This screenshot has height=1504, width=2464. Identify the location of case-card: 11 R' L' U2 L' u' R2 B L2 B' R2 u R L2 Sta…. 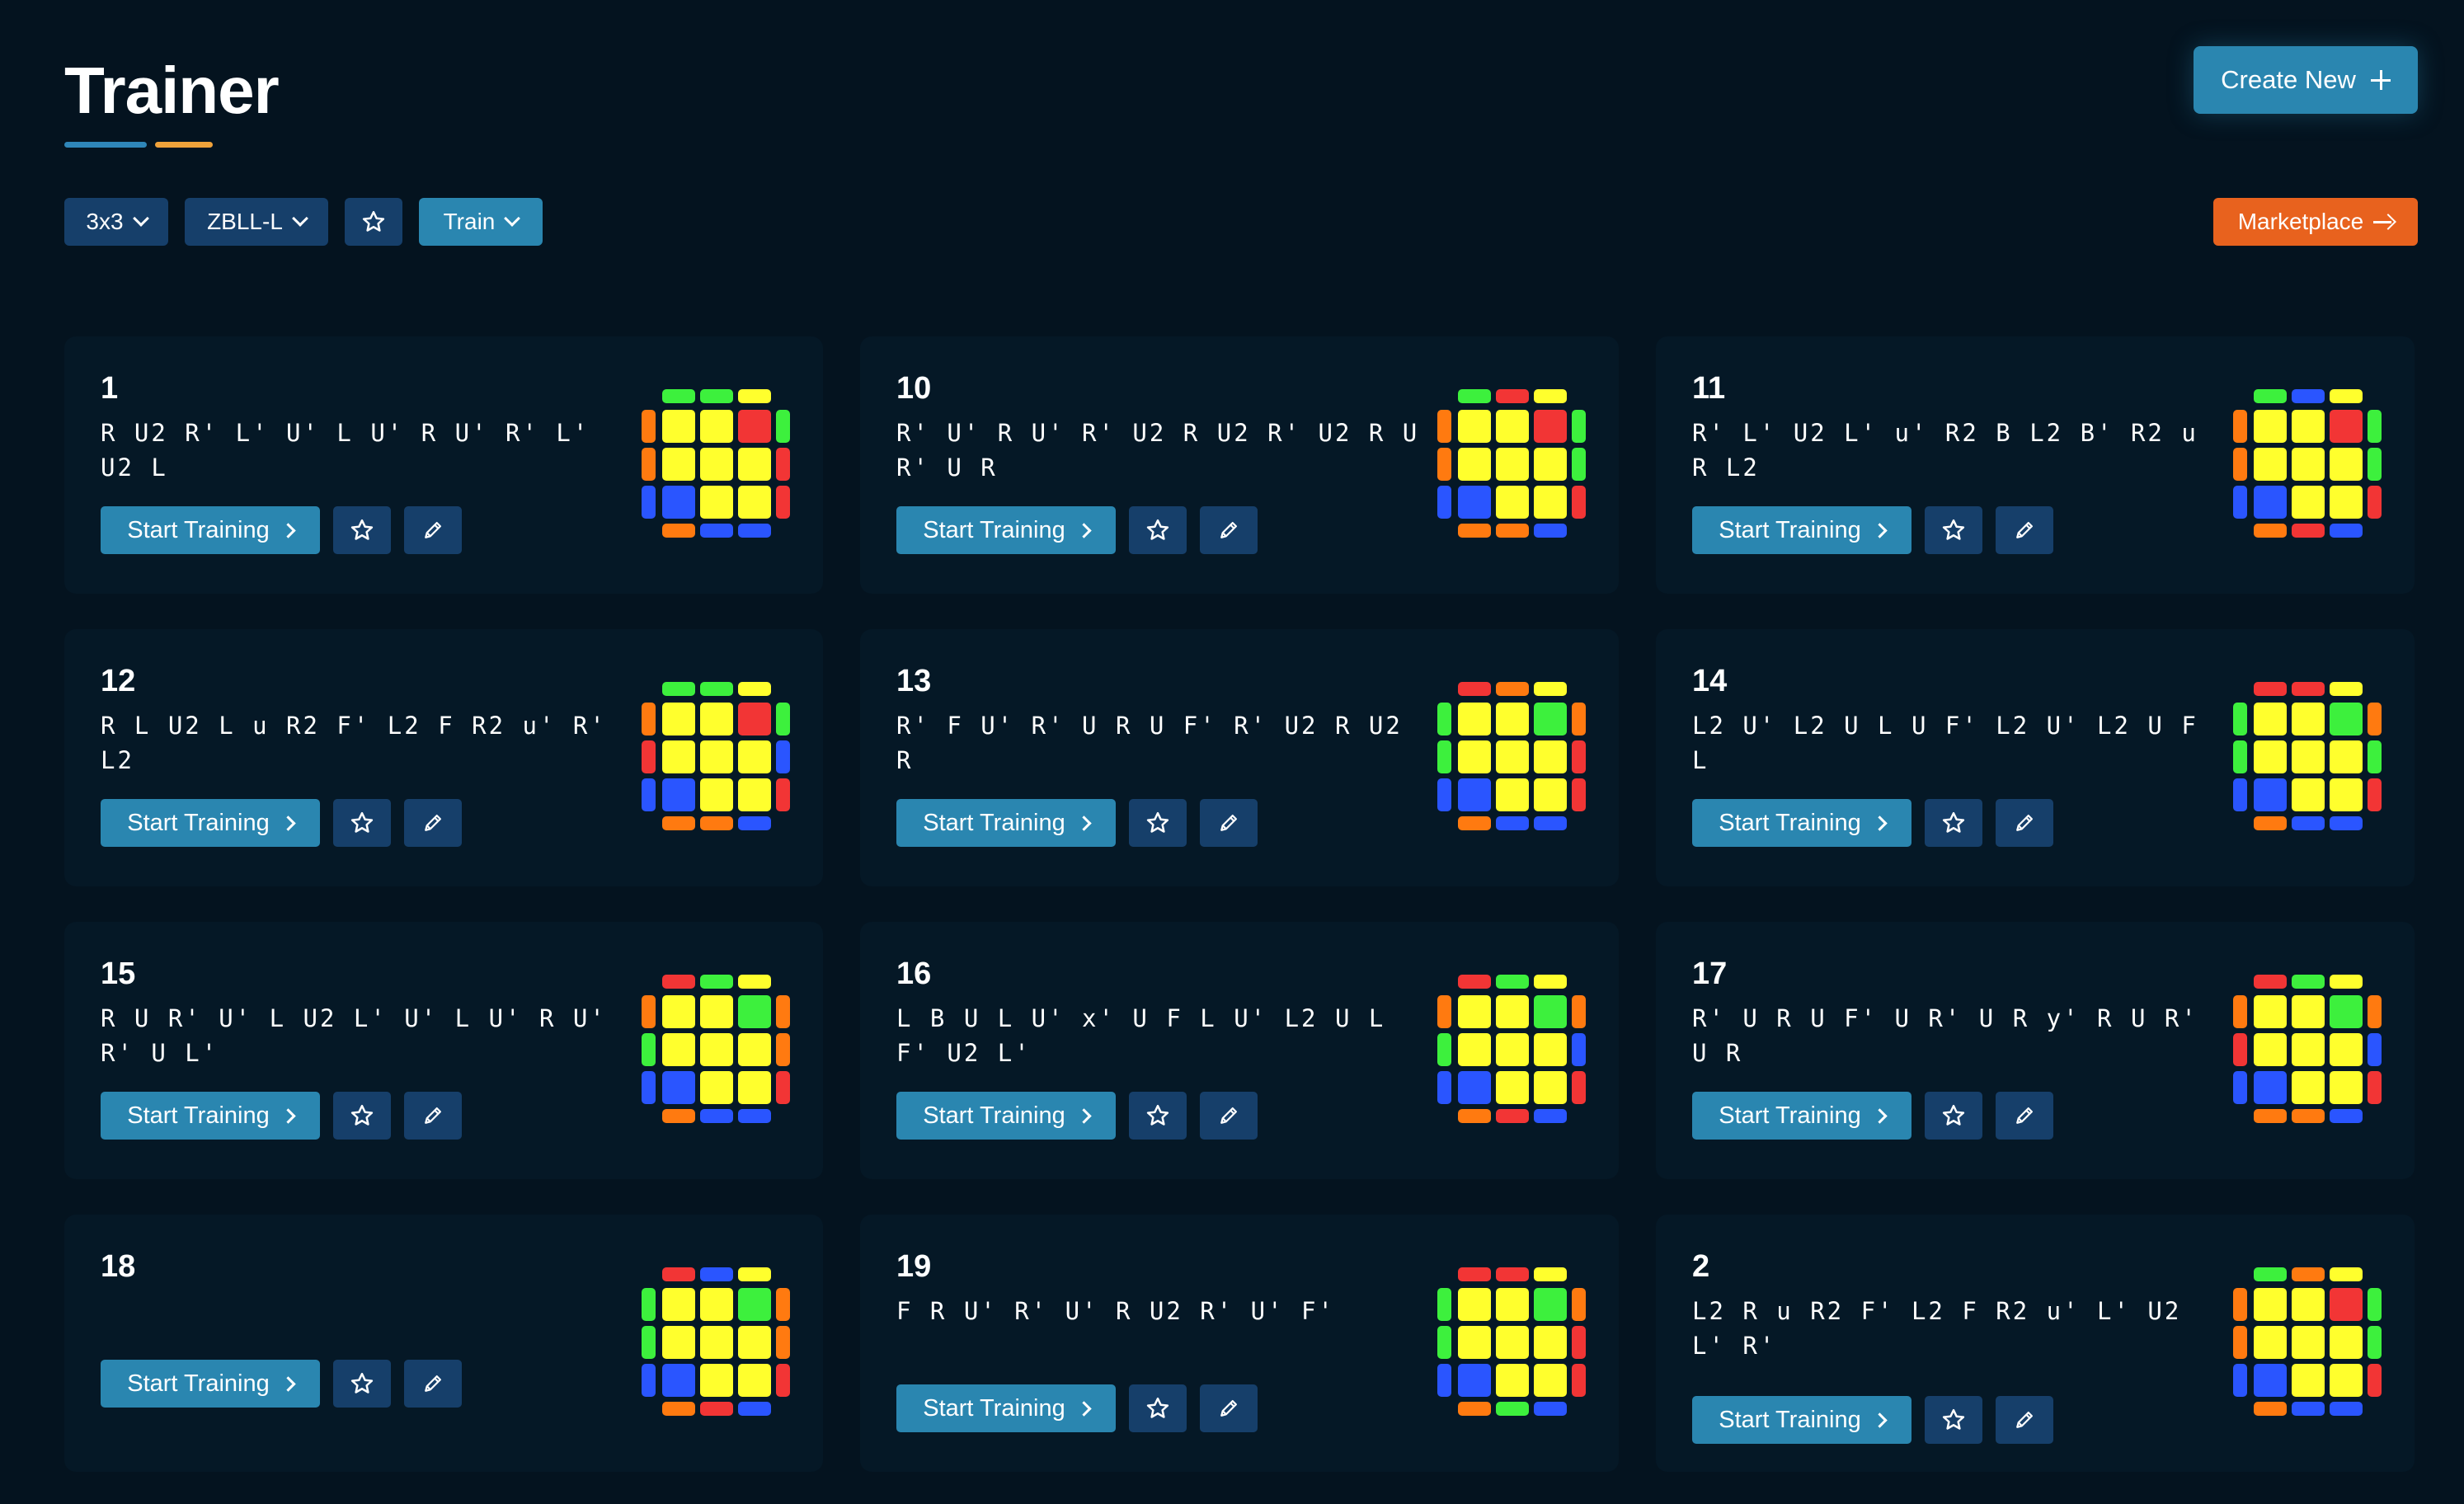
(2035, 465).